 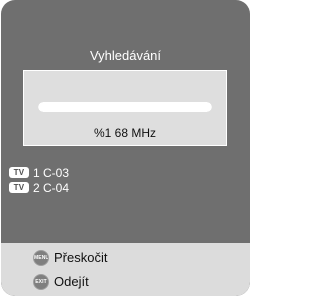 What do you see at coordinates (71, 281) in the screenshot?
I see `exit-label: Odejít` at bounding box center [71, 281].